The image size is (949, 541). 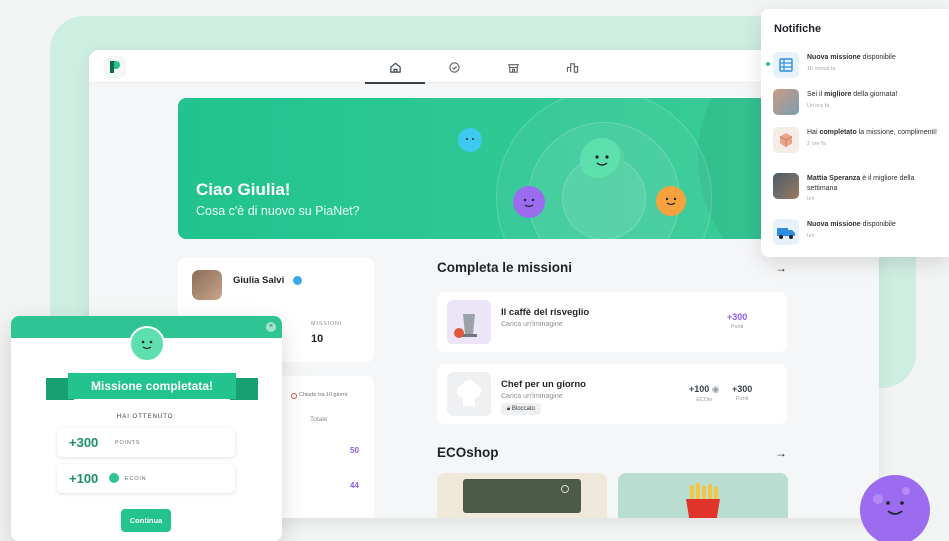 I want to click on coffee-pot-image, so click(x=469, y=322).